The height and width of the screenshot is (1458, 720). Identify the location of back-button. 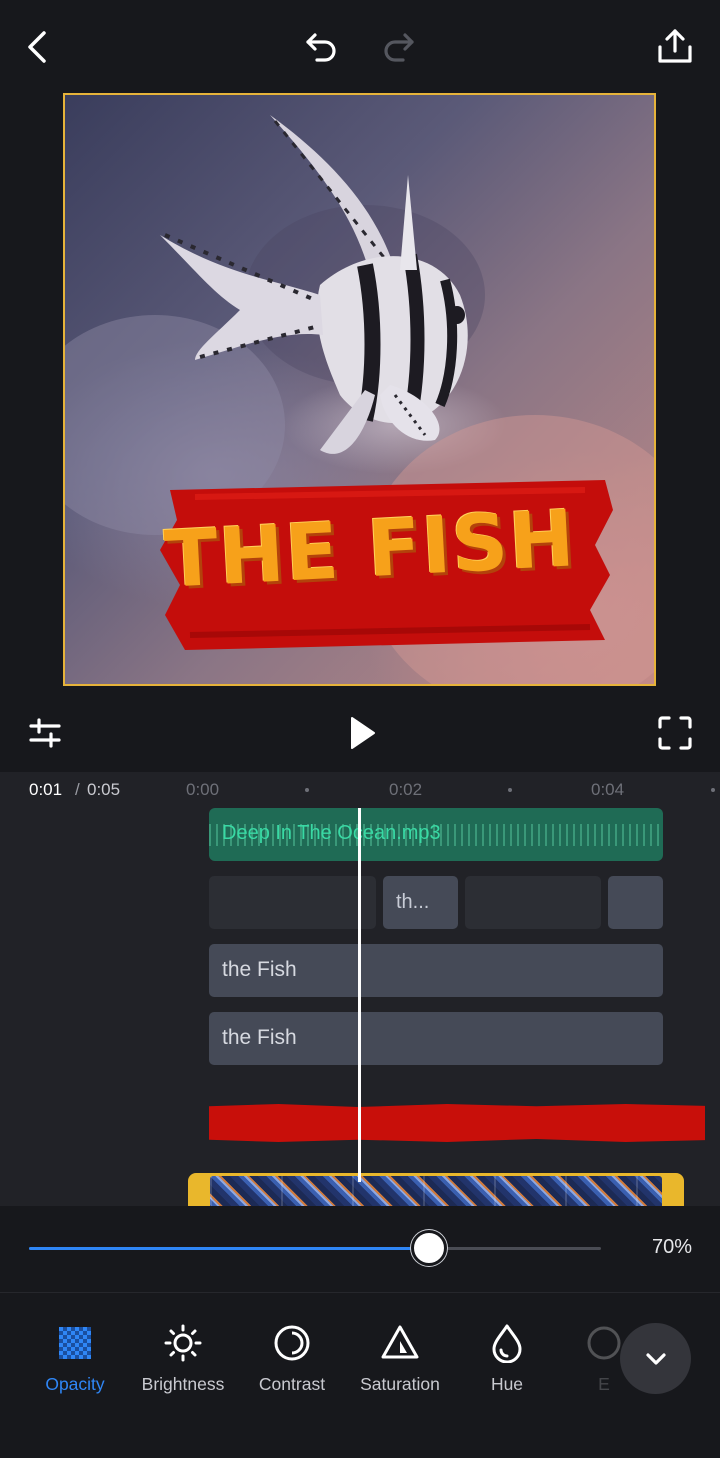
(39, 47).